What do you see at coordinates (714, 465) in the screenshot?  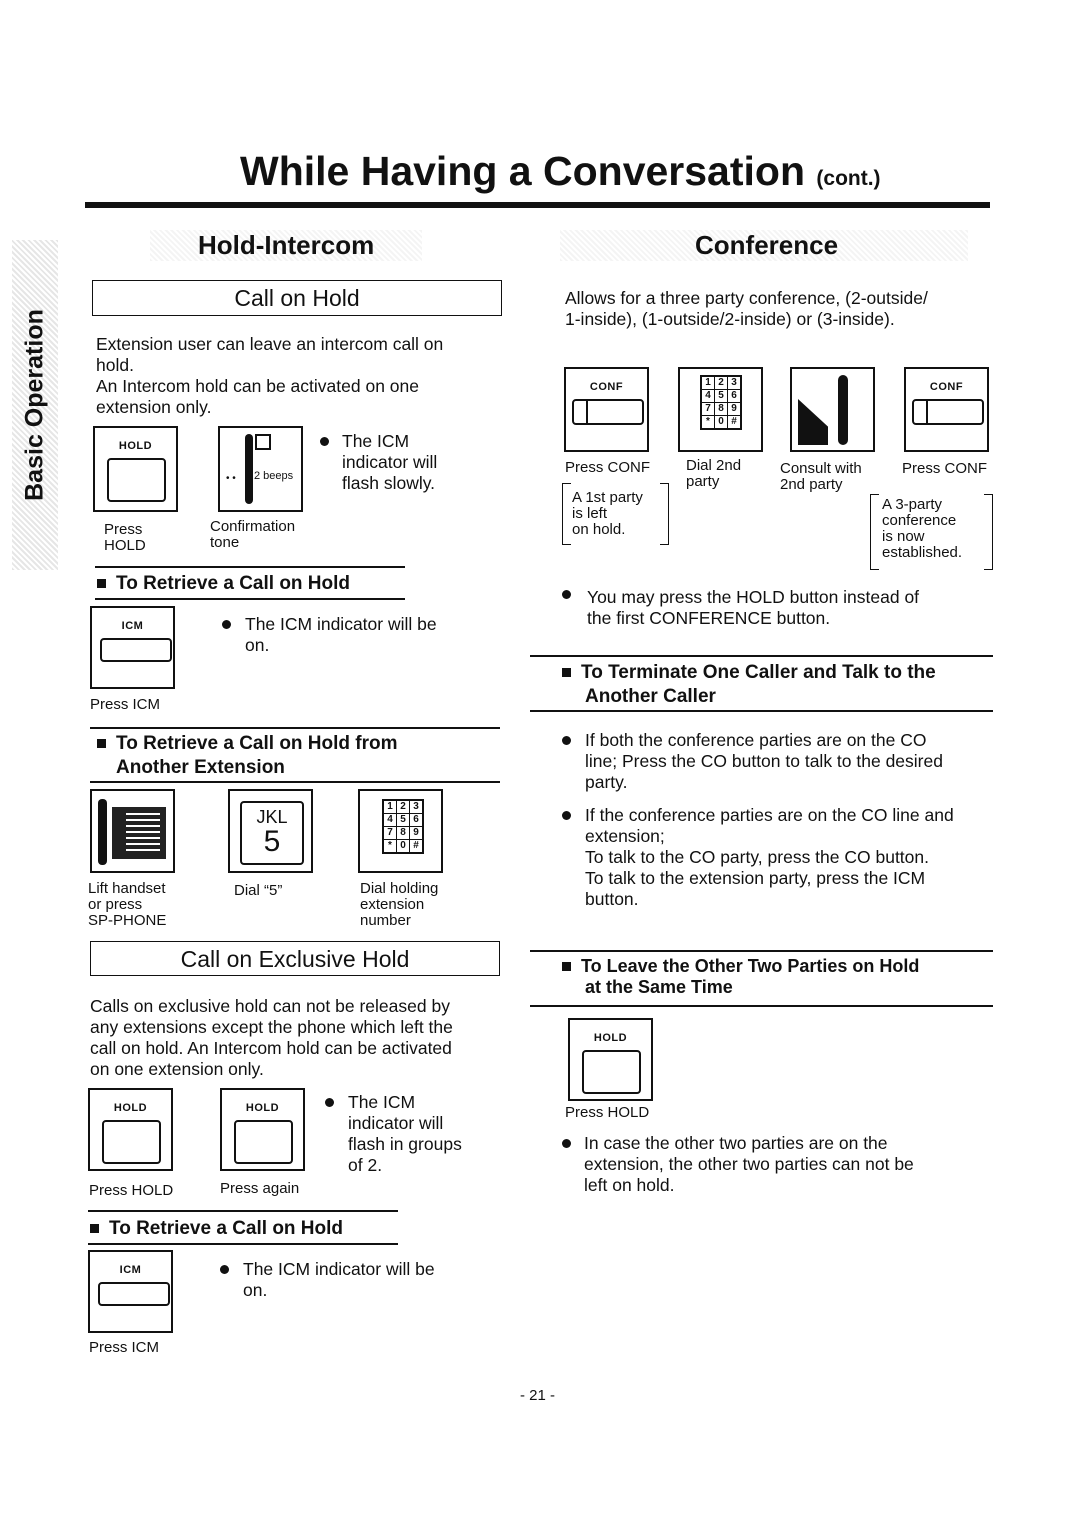 I see `line: Dial 2nd` at bounding box center [714, 465].